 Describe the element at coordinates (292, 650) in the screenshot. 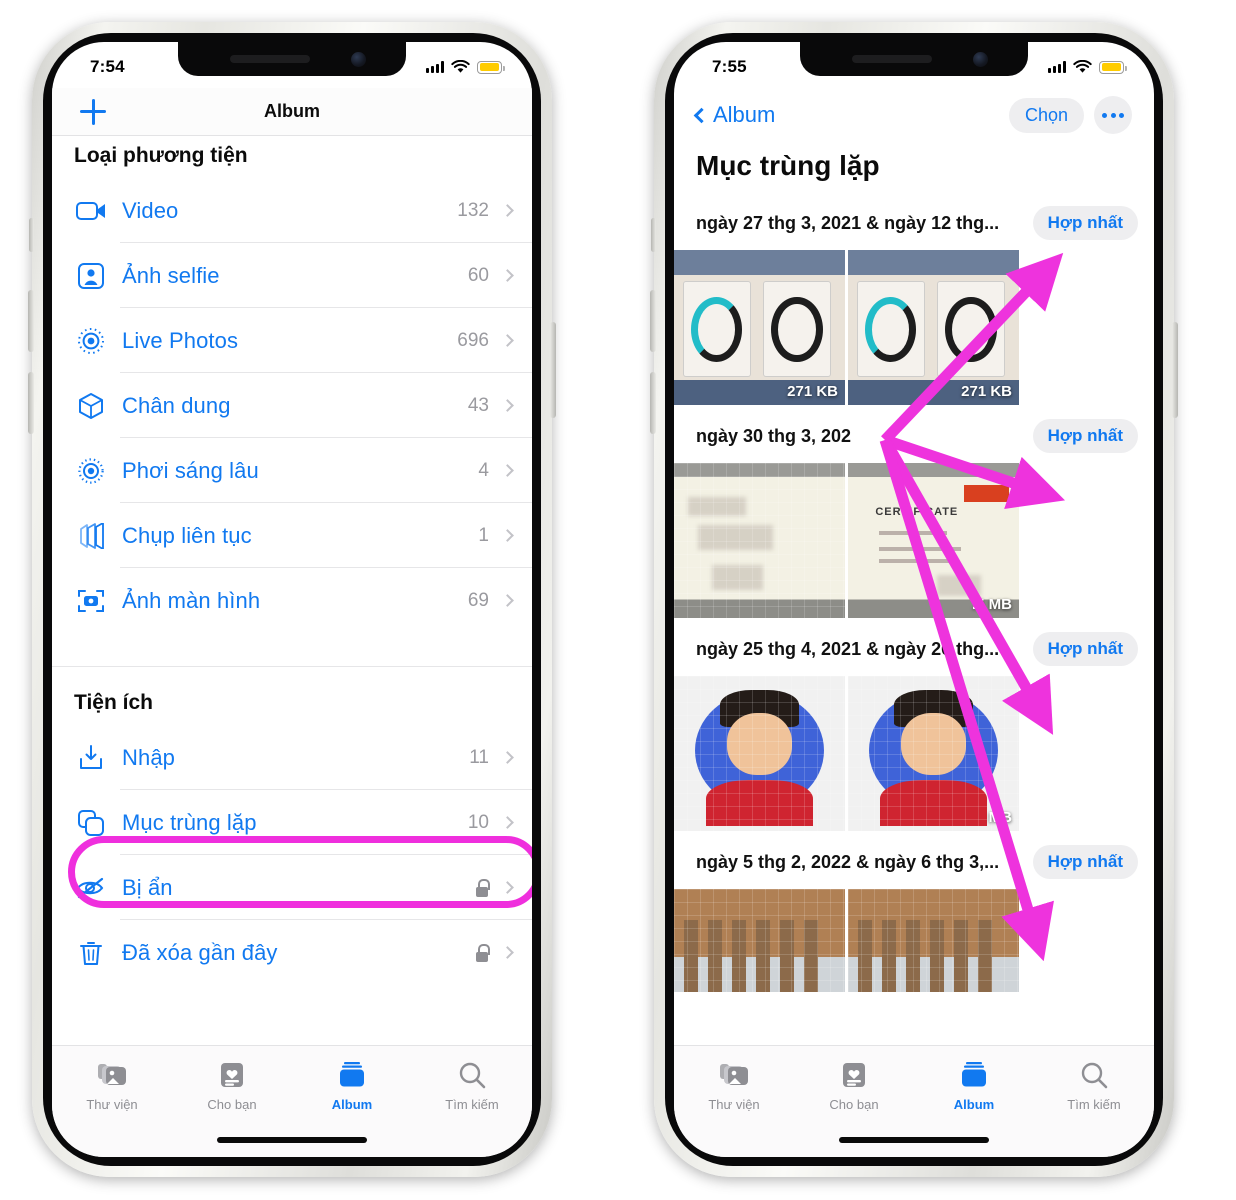

I see `section-divider` at that location.